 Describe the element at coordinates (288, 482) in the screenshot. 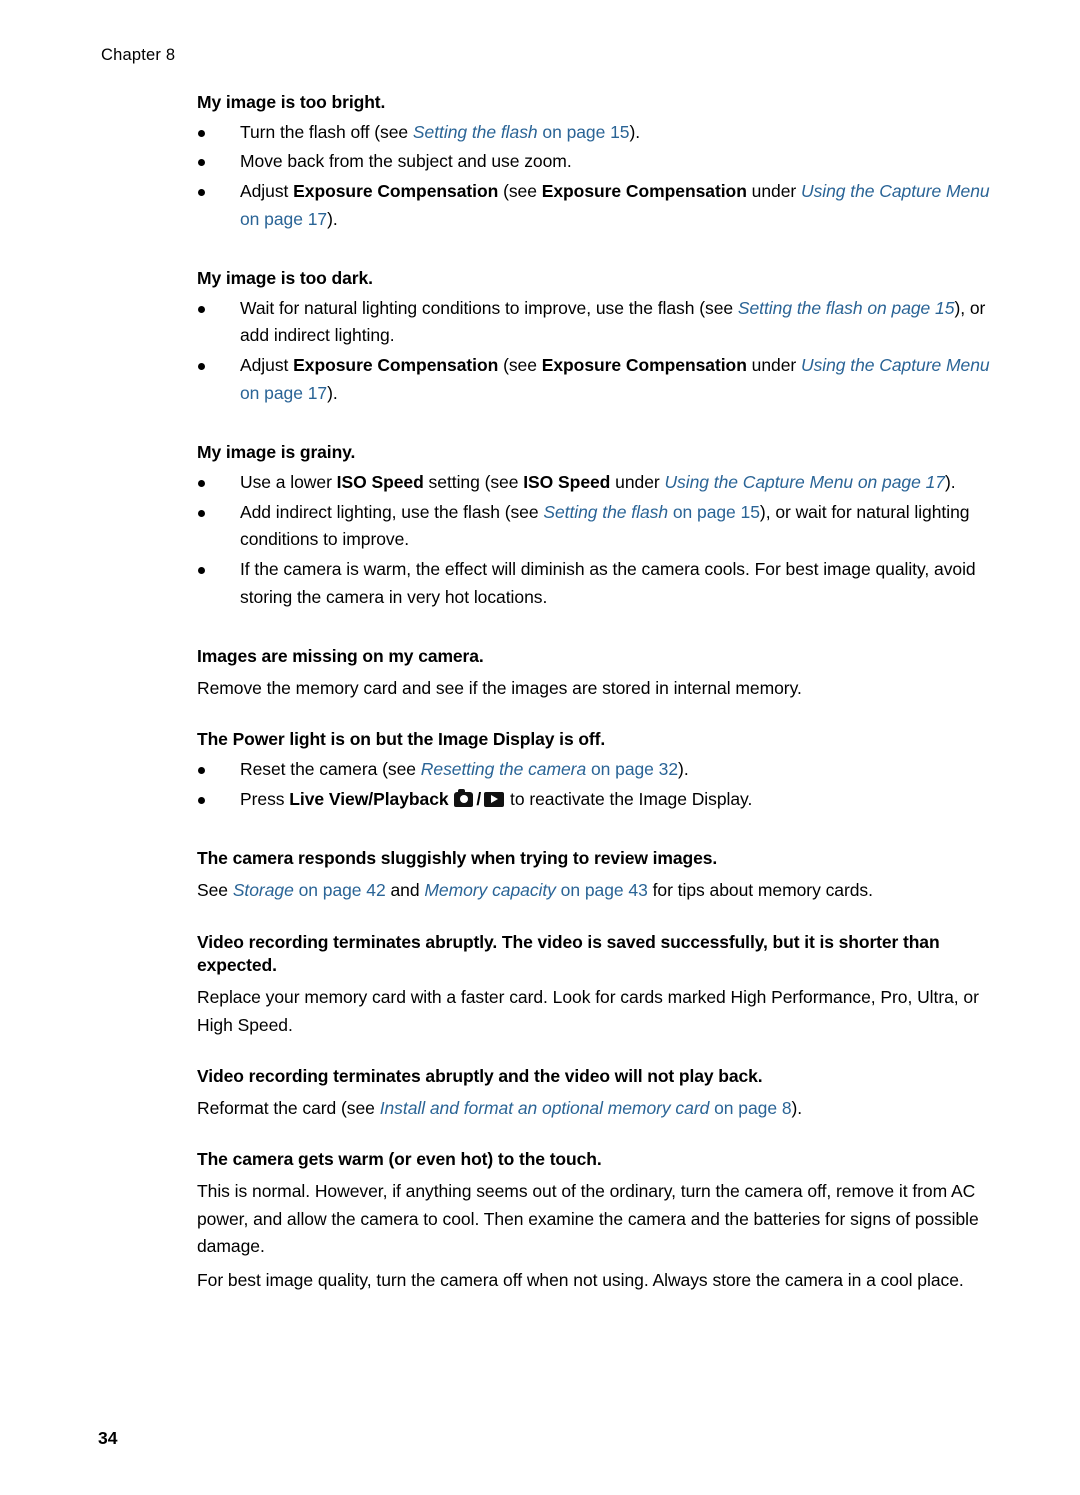

I see `text-fragment: Use a lower` at that location.